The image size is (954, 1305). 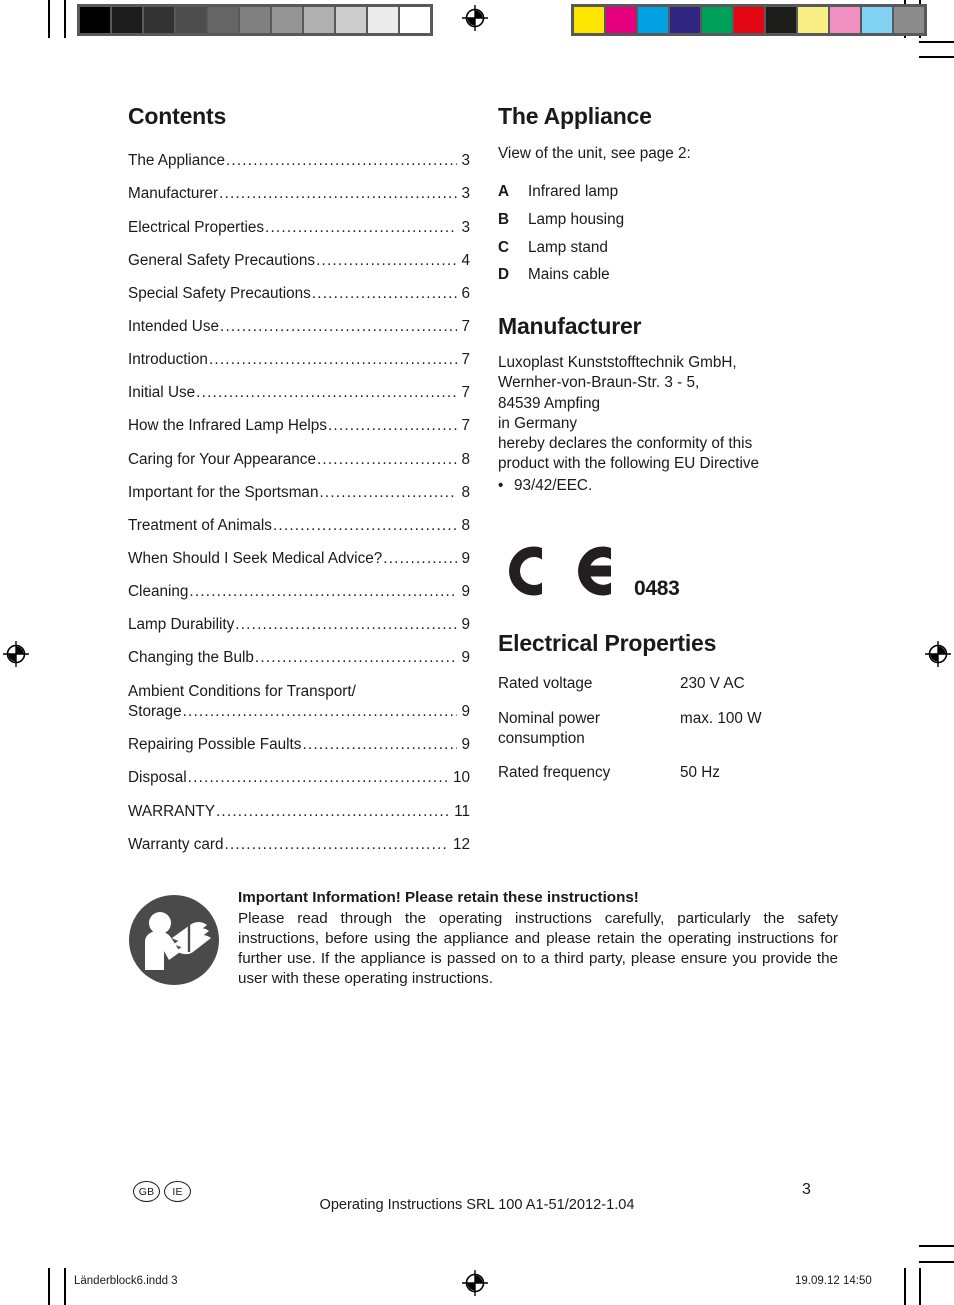 I want to click on registration-mark-top-center, so click(x=475, y=18).